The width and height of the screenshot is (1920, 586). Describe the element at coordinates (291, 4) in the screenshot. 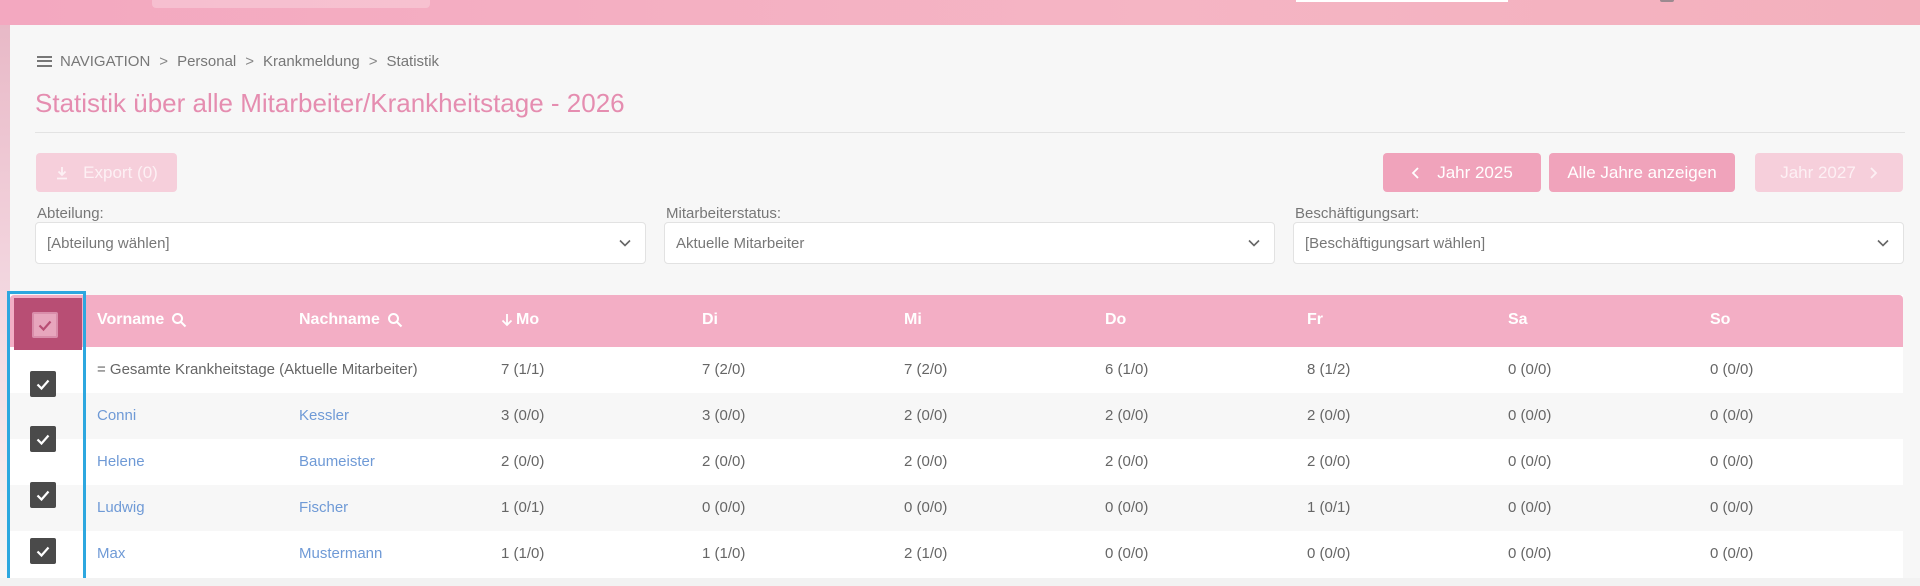

I see `top-search-field` at that location.